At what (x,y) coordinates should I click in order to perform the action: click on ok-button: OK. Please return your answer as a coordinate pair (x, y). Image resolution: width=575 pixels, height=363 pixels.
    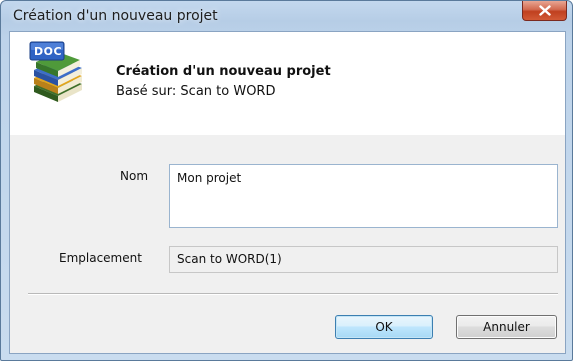
    Looking at the image, I should click on (384, 327).